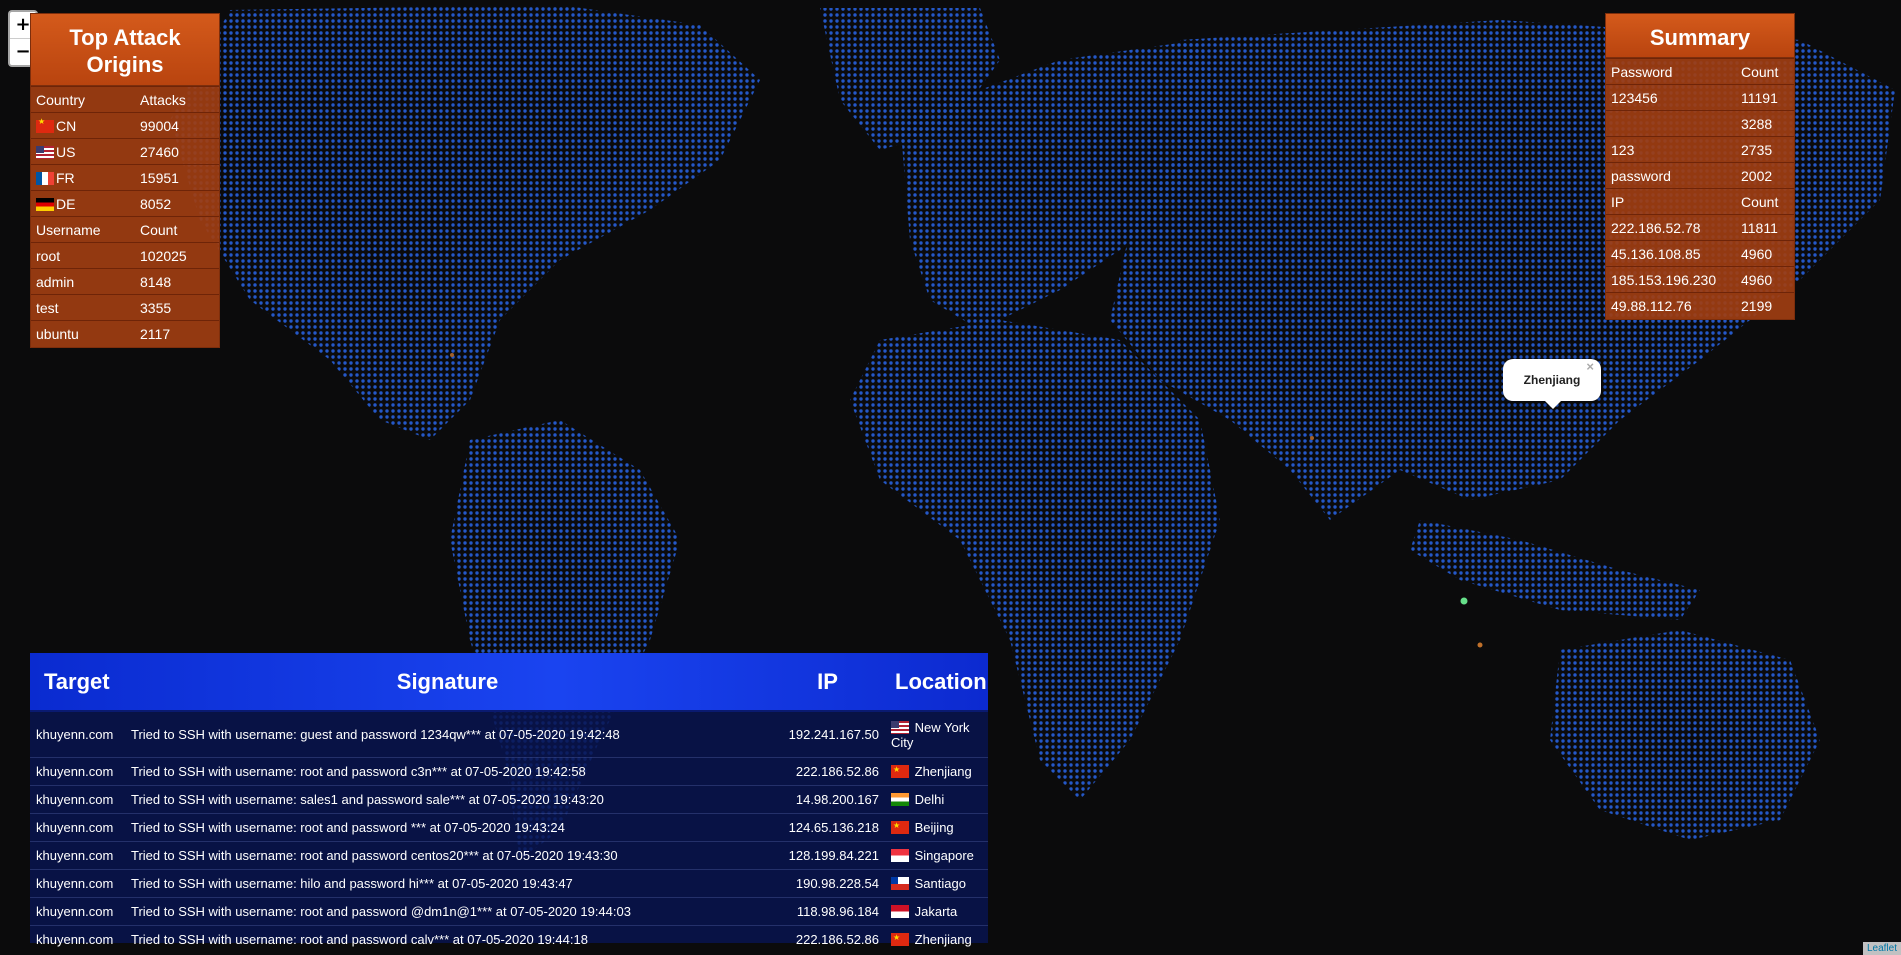  I want to click on table-row: root 102025, so click(125, 255).